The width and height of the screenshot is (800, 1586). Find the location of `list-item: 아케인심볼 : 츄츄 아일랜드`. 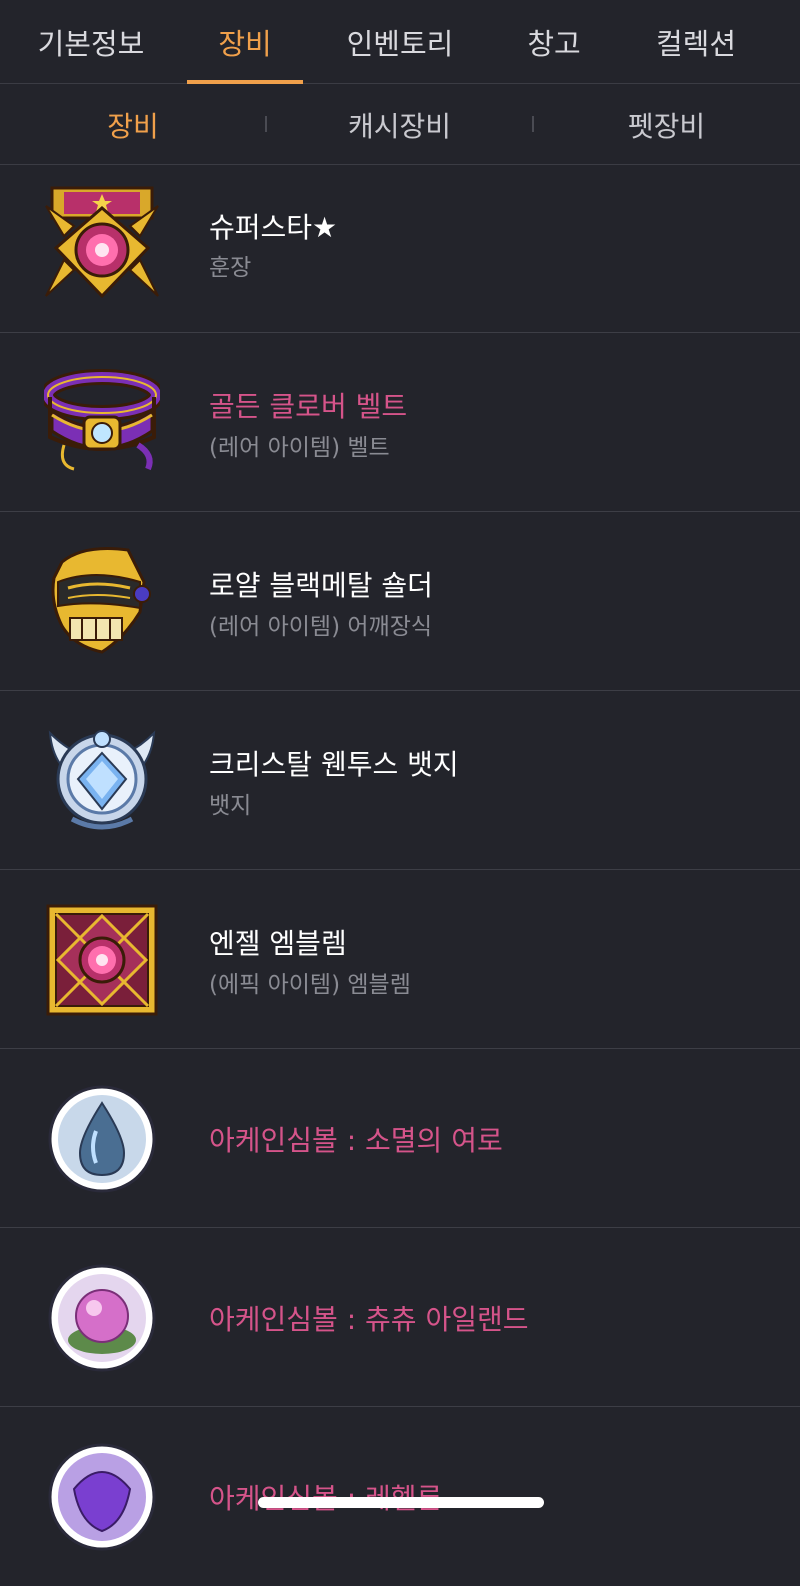

list-item: 아케인심볼 : 츄츄 아일랜드 is located at coordinates (400, 1317).